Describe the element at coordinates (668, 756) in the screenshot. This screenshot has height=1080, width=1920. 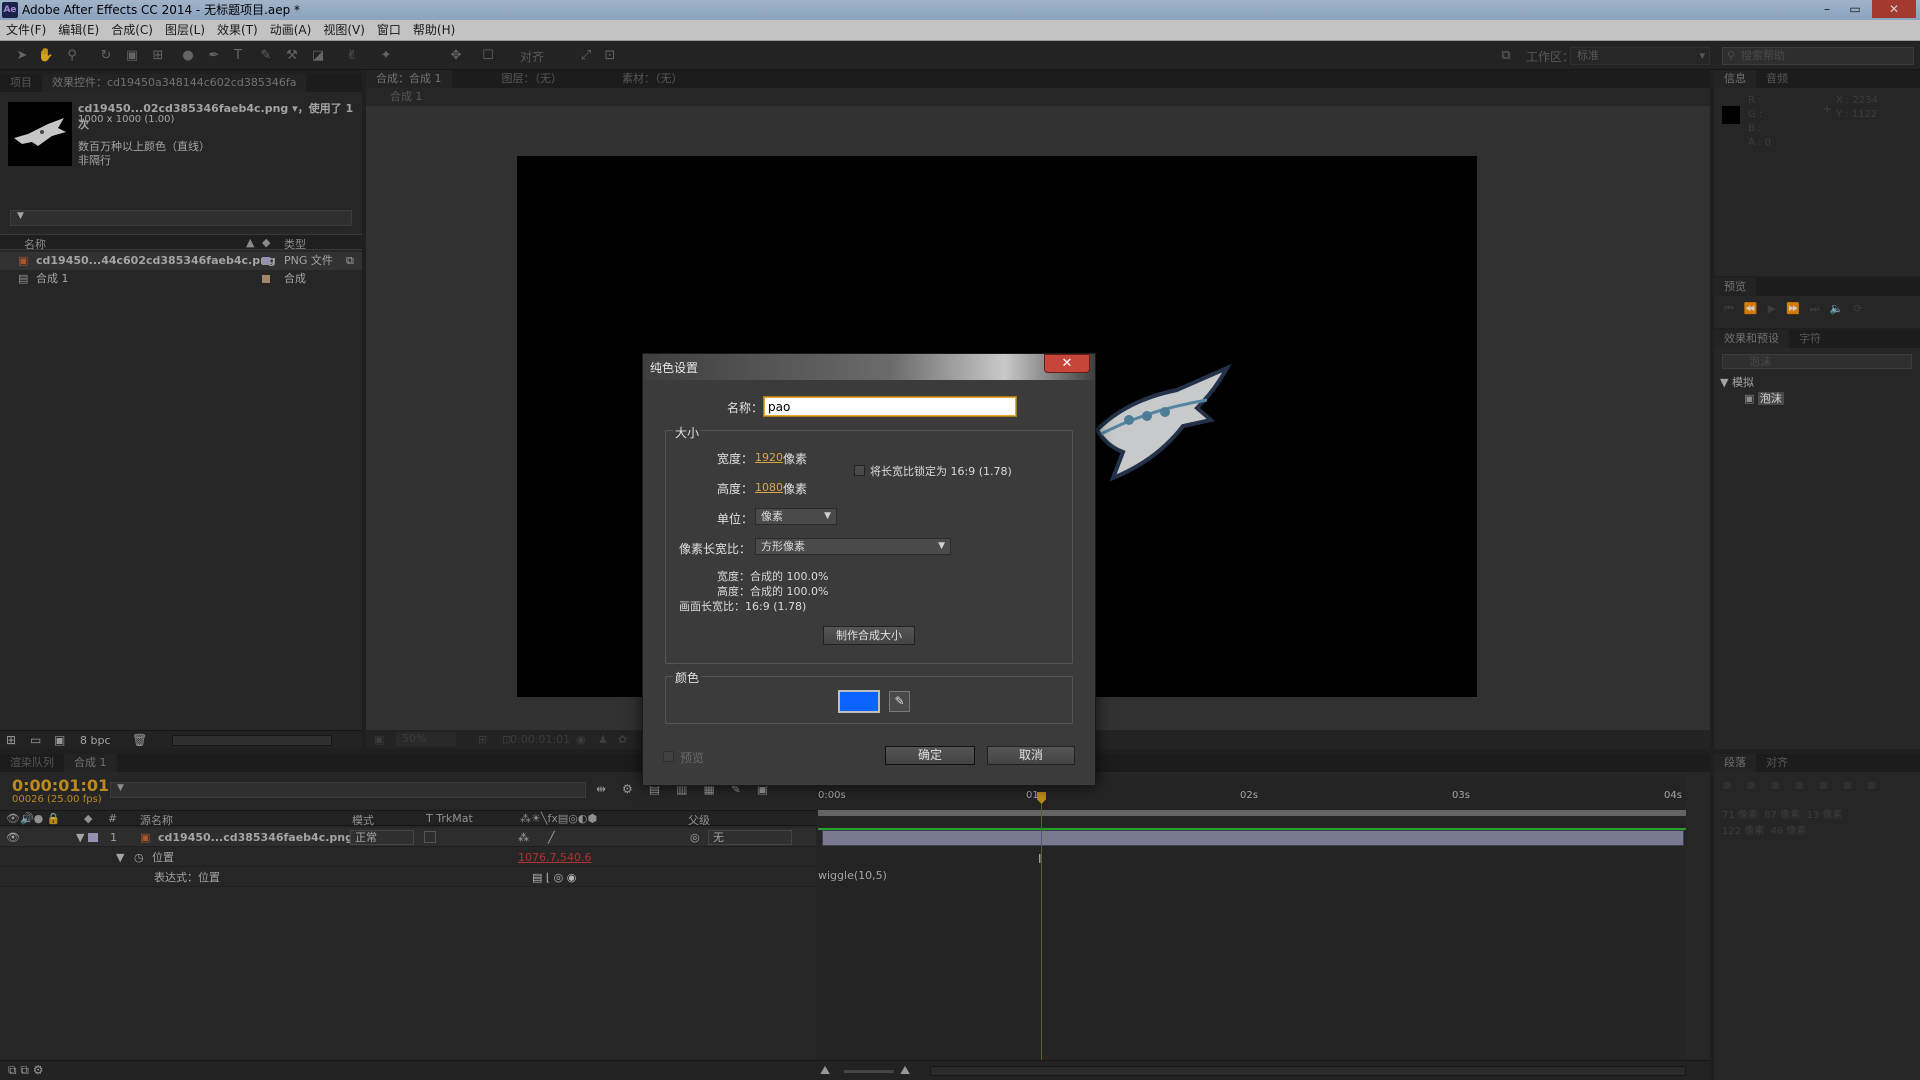
I see `preview-checkbox` at that location.